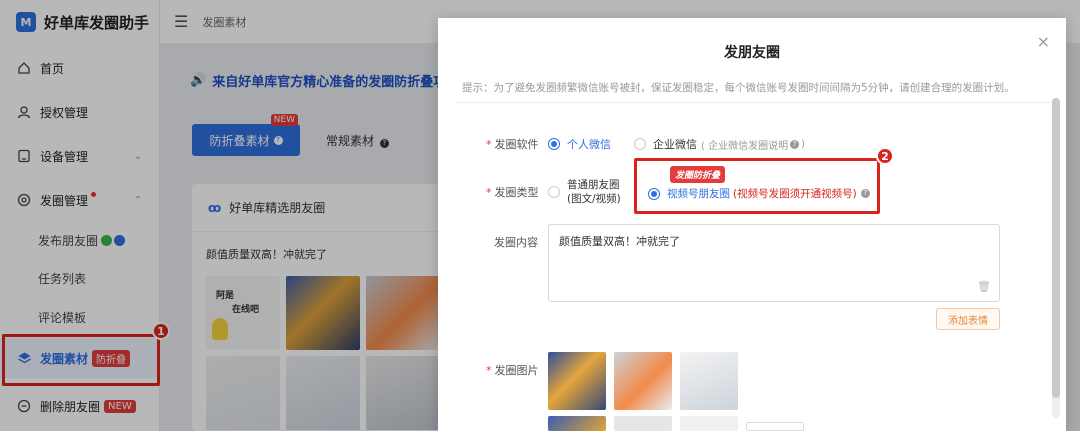 Image resolution: width=1080 pixels, height=431 pixels. I want to click on scrollbar-thumb, so click(1056, 248).